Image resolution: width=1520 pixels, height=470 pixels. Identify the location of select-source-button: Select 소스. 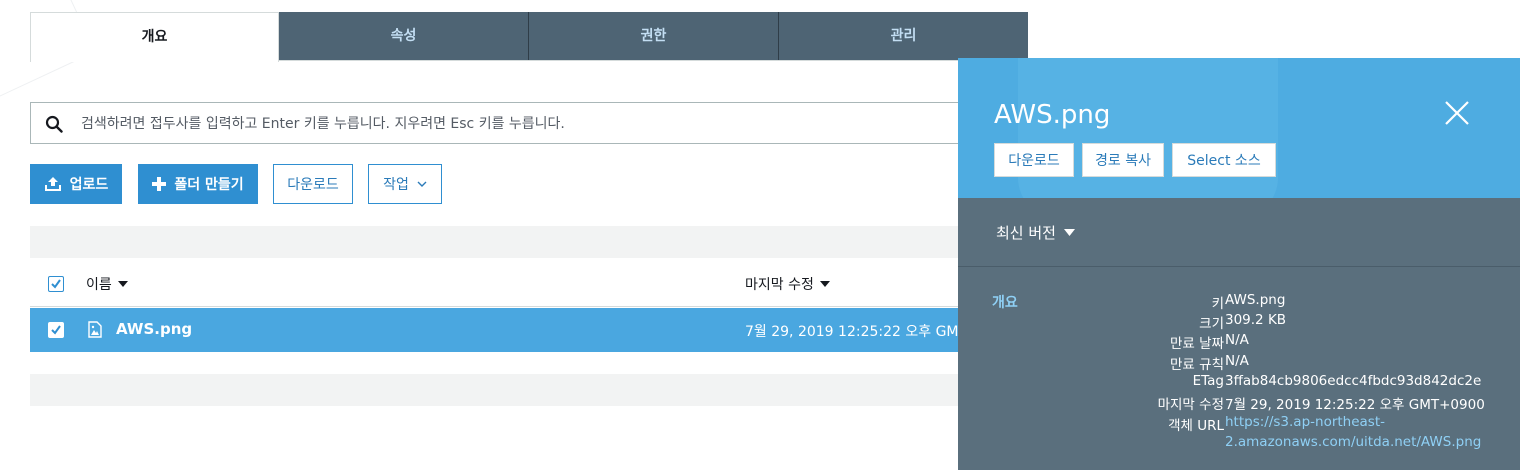
(1224, 160).